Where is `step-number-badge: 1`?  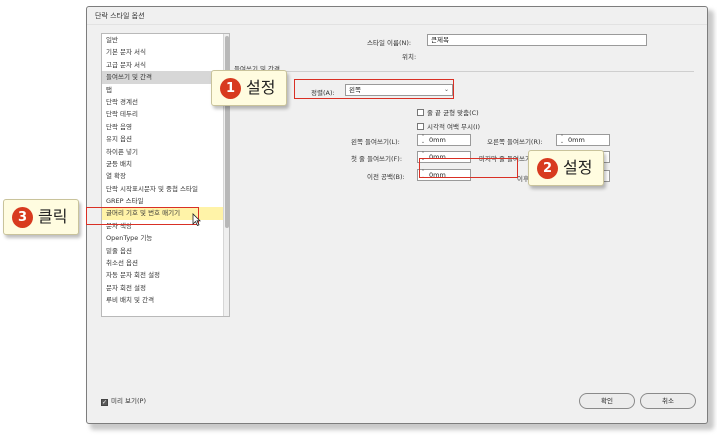 step-number-badge: 1 is located at coordinates (230, 88).